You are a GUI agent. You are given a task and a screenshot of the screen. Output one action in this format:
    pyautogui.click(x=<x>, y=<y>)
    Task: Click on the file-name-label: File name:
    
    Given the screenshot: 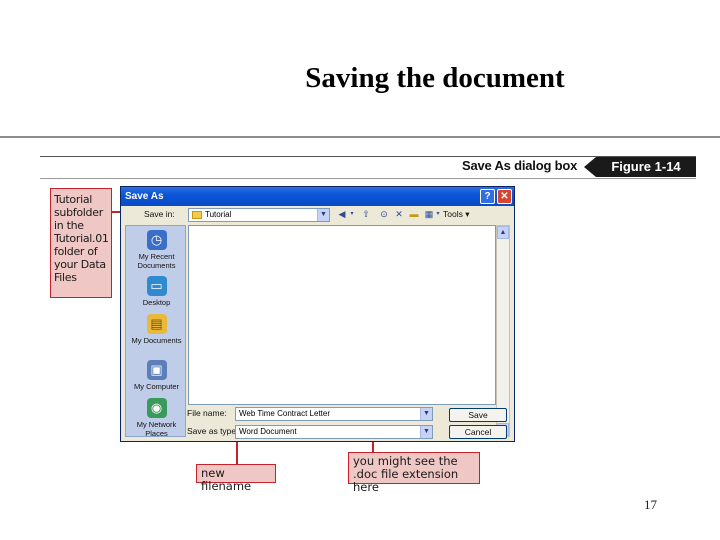 What is the action you would take?
    pyautogui.click(x=207, y=413)
    